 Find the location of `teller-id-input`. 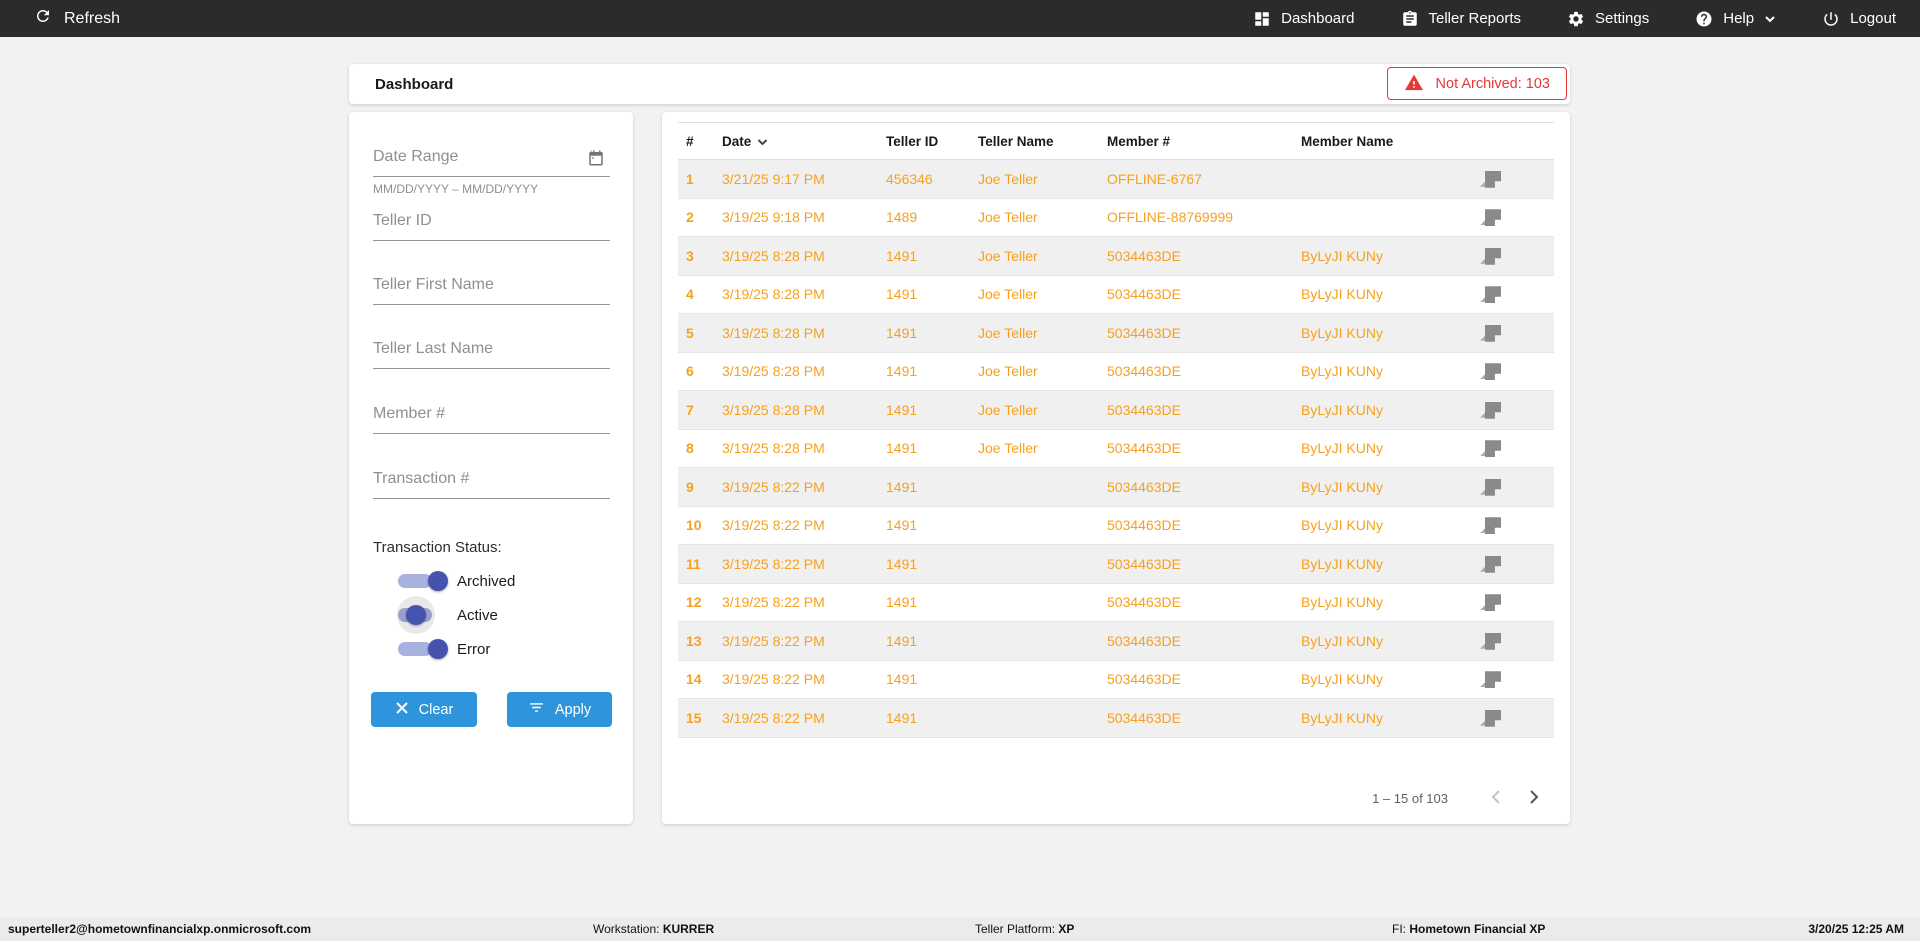

teller-id-input is located at coordinates (491, 226).